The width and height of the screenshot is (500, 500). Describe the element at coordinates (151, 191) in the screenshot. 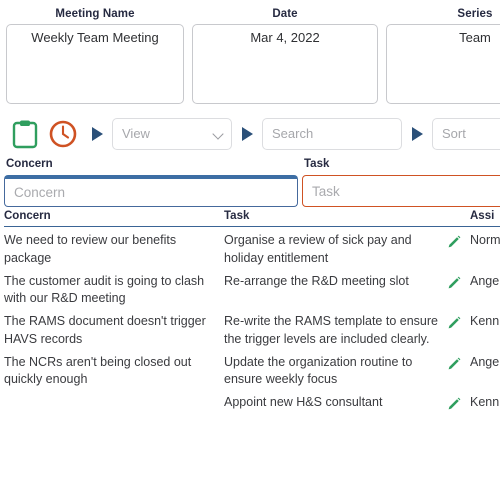

I see `concern-input: Concern` at that location.